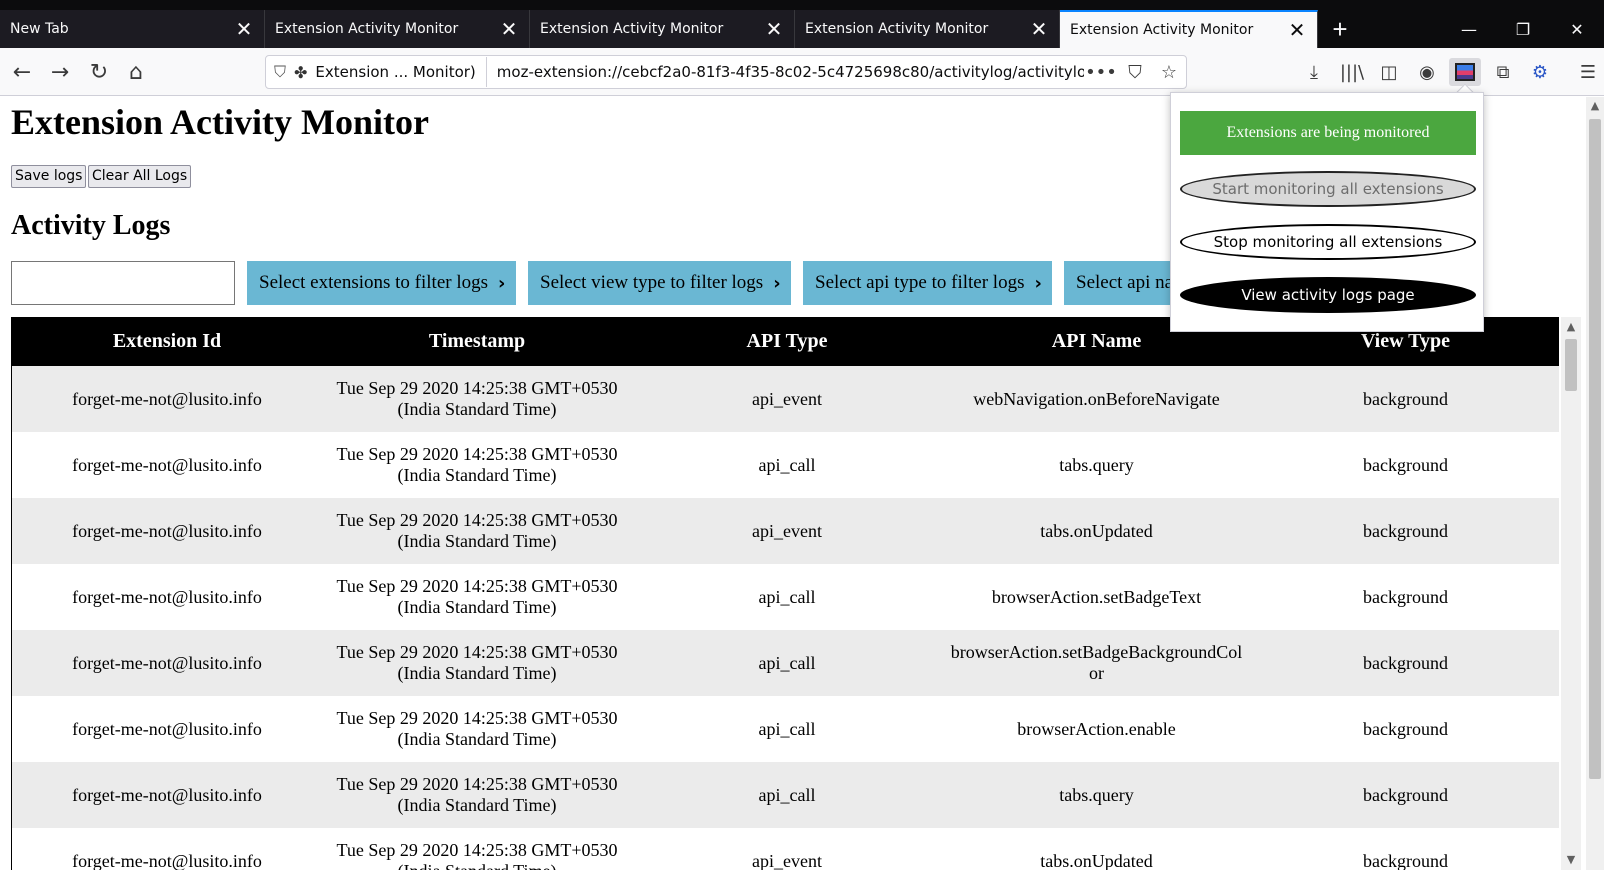 This screenshot has width=1604, height=870. What do you see at coordinates (1096, 729) in the screenshot?
I see `cell-api-name: browserAction.enable` at bounding box center [1096, 729].